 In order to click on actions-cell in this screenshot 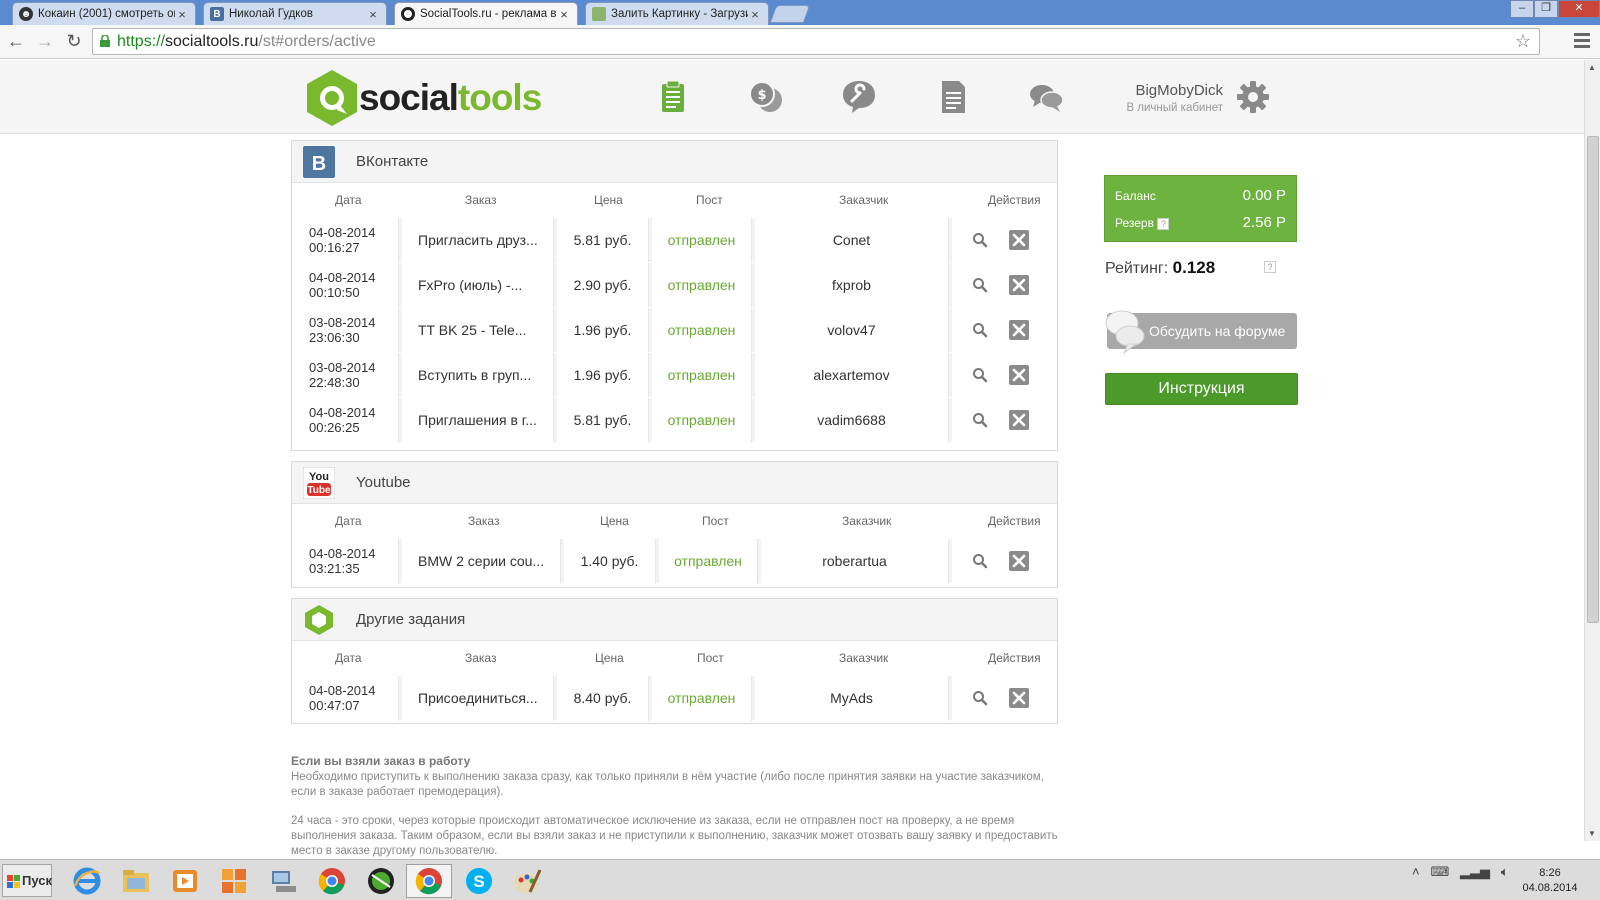, I will do `click(1004, 330)`.